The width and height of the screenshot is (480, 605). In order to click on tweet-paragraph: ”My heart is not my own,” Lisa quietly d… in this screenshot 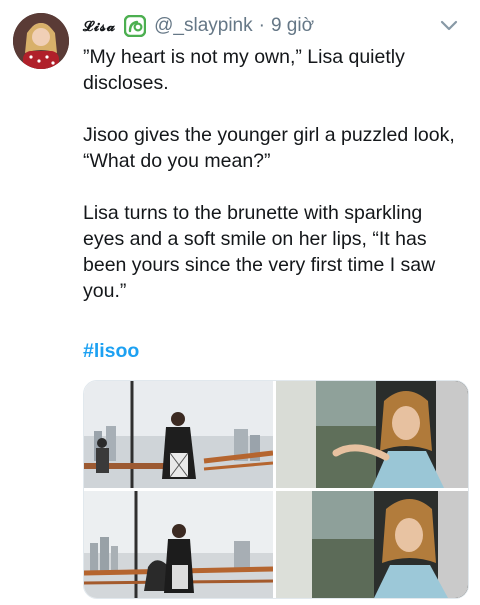, I will do `click(244, 70)`.